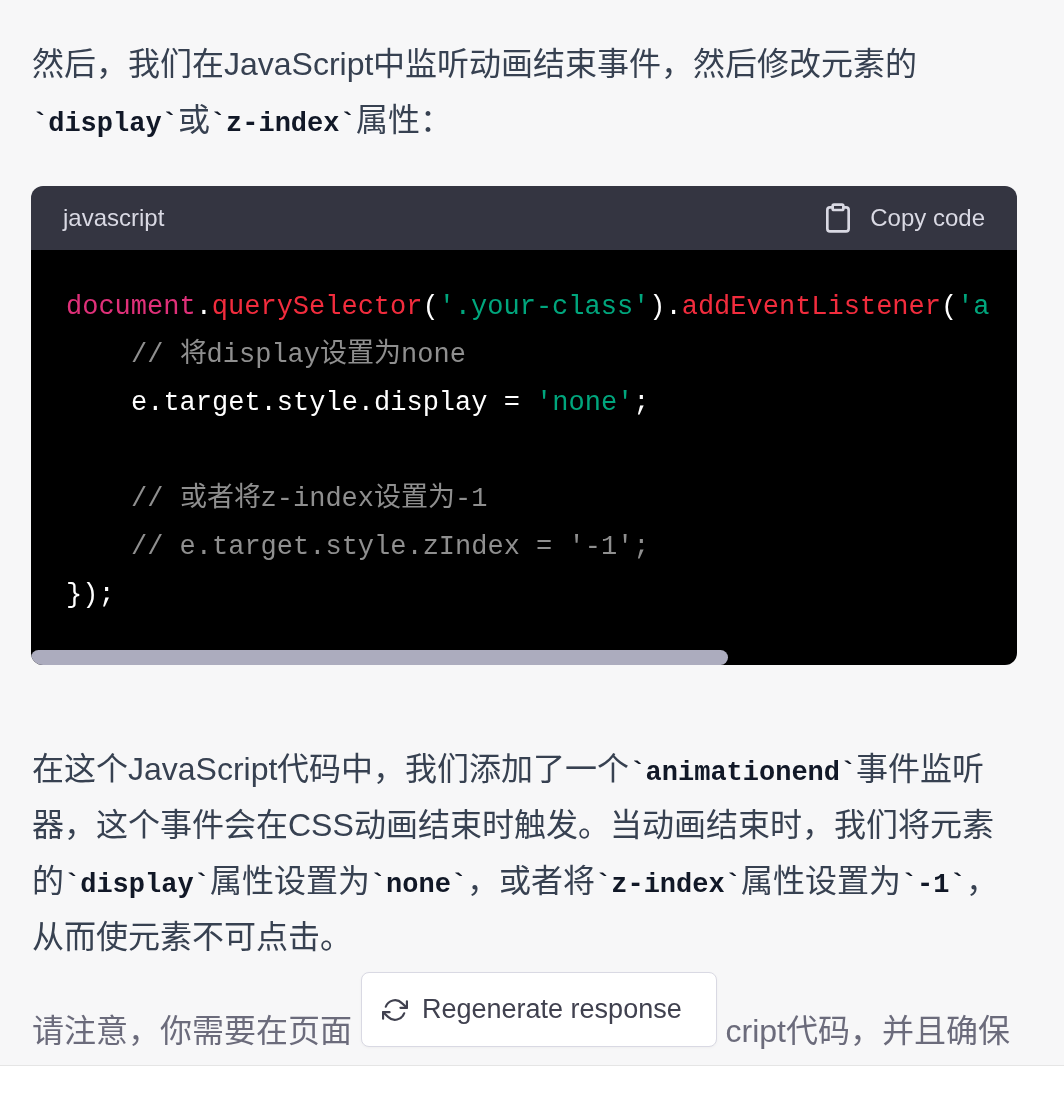 This screenshot has width=1064, height=1104. I want to click on copy-code-button: Copy code, so click(905, 218).